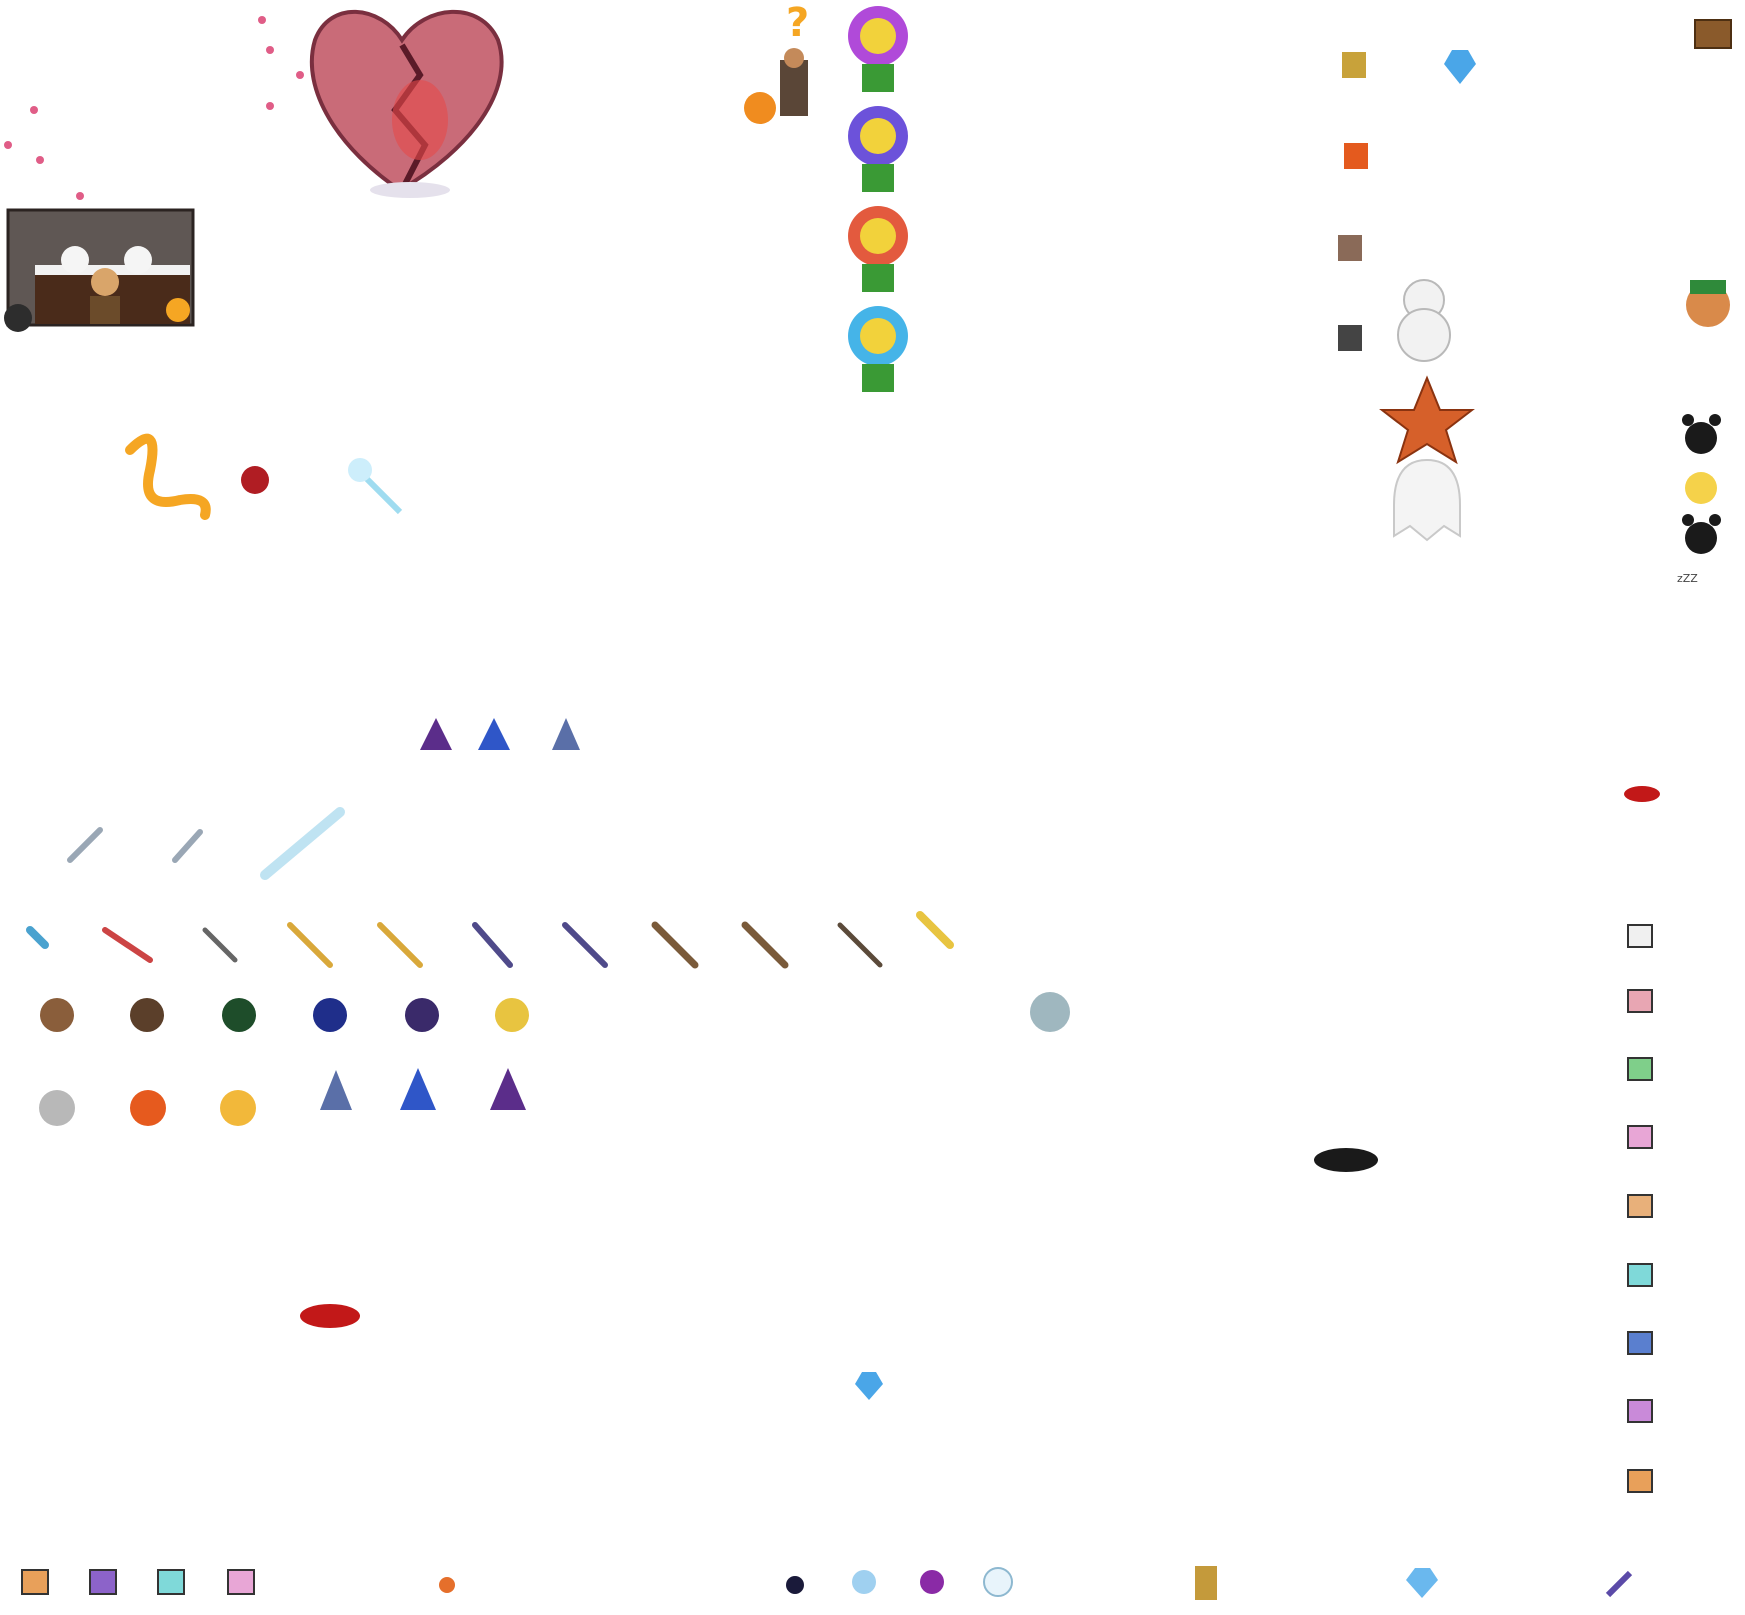 This screenshot has height=1615, width=1745. Describe the element at coordinates (1713, 34) in the screenshot. I see `treasure-chest-icon` at that location.